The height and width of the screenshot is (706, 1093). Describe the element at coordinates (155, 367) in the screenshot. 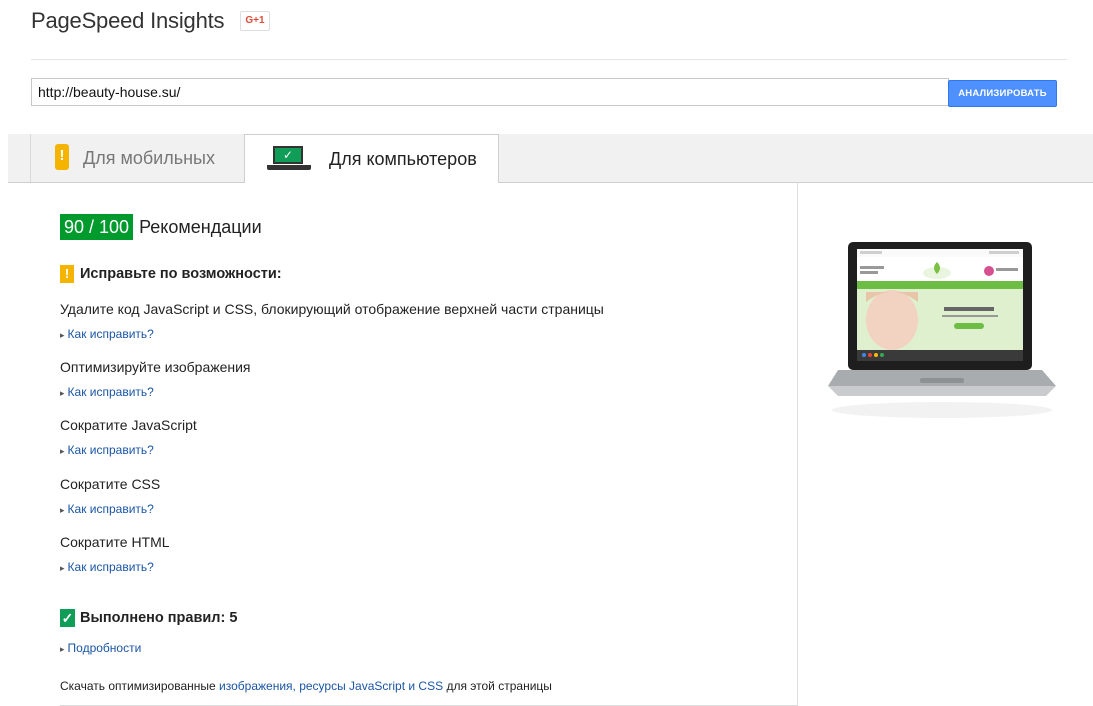

I see `rule-title: Оптимизируйте изображения` at that location.